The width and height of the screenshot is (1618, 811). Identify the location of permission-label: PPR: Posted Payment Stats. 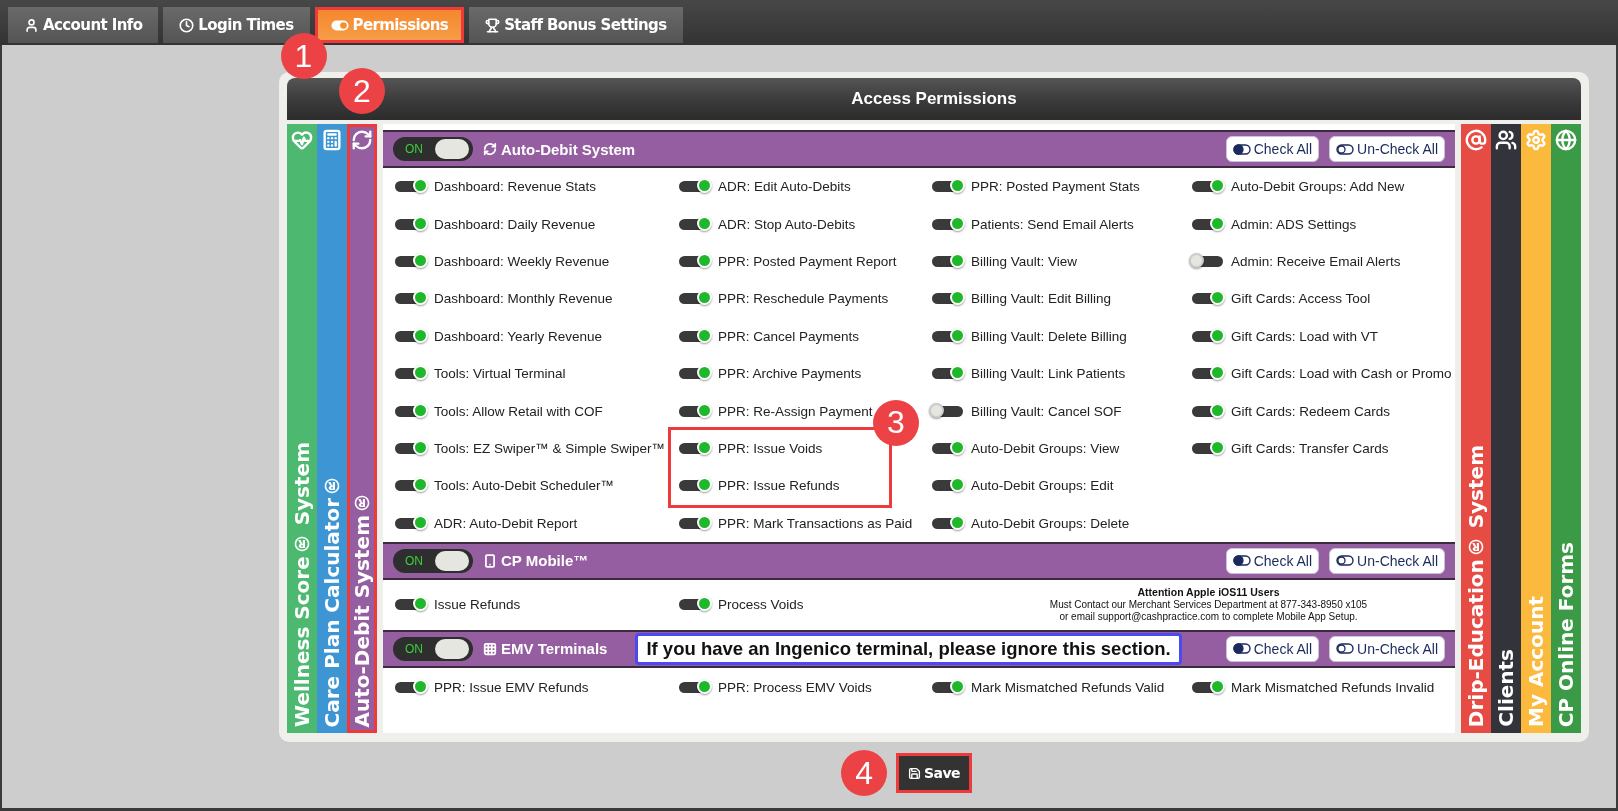
(1055, 187).